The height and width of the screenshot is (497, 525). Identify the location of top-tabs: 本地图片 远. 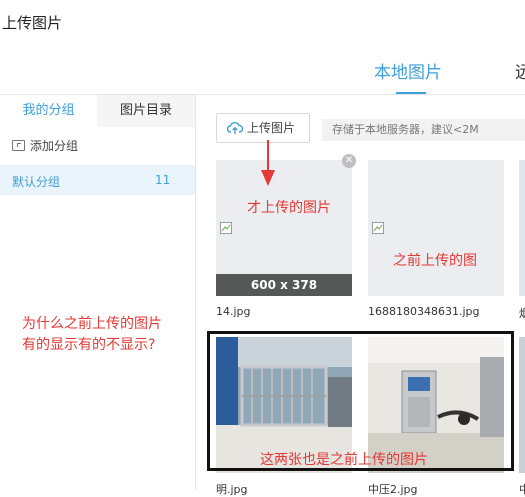
(262, 71).